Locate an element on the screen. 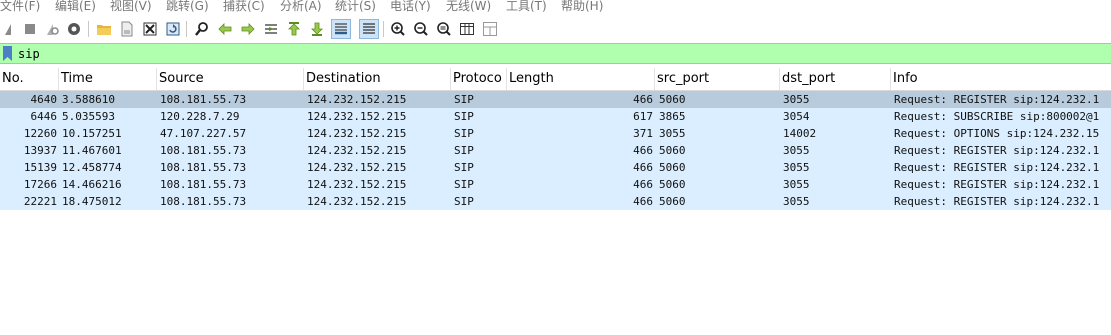 This screenshot has width=1111, height=335. go-back-icon is located at coordinates (225, 29).